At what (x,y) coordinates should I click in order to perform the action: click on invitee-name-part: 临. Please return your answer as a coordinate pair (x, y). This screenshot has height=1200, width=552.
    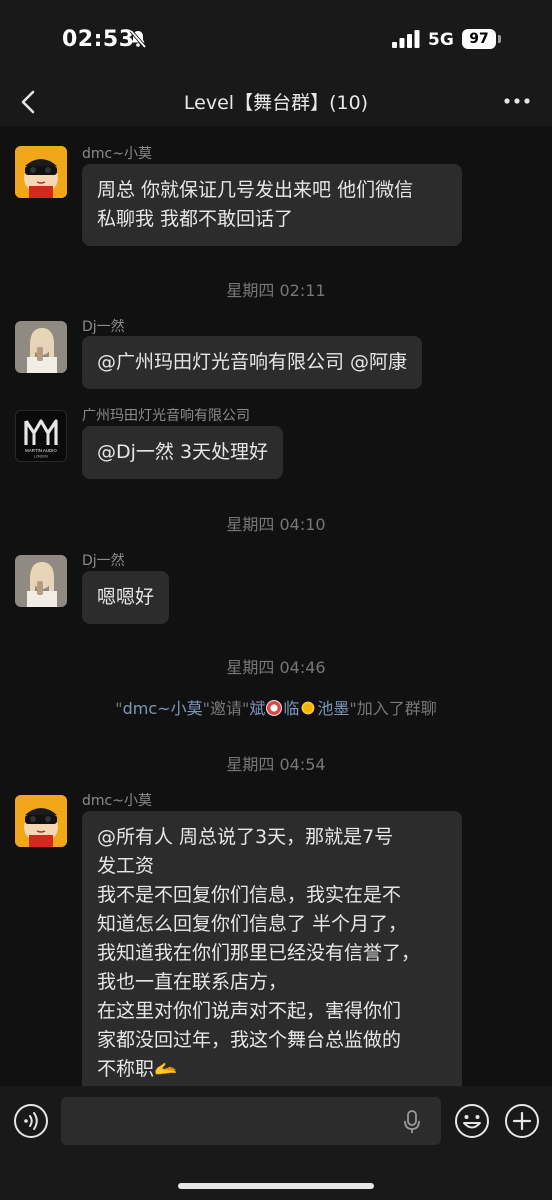
    Looking at the image, I should click on (291, 708).